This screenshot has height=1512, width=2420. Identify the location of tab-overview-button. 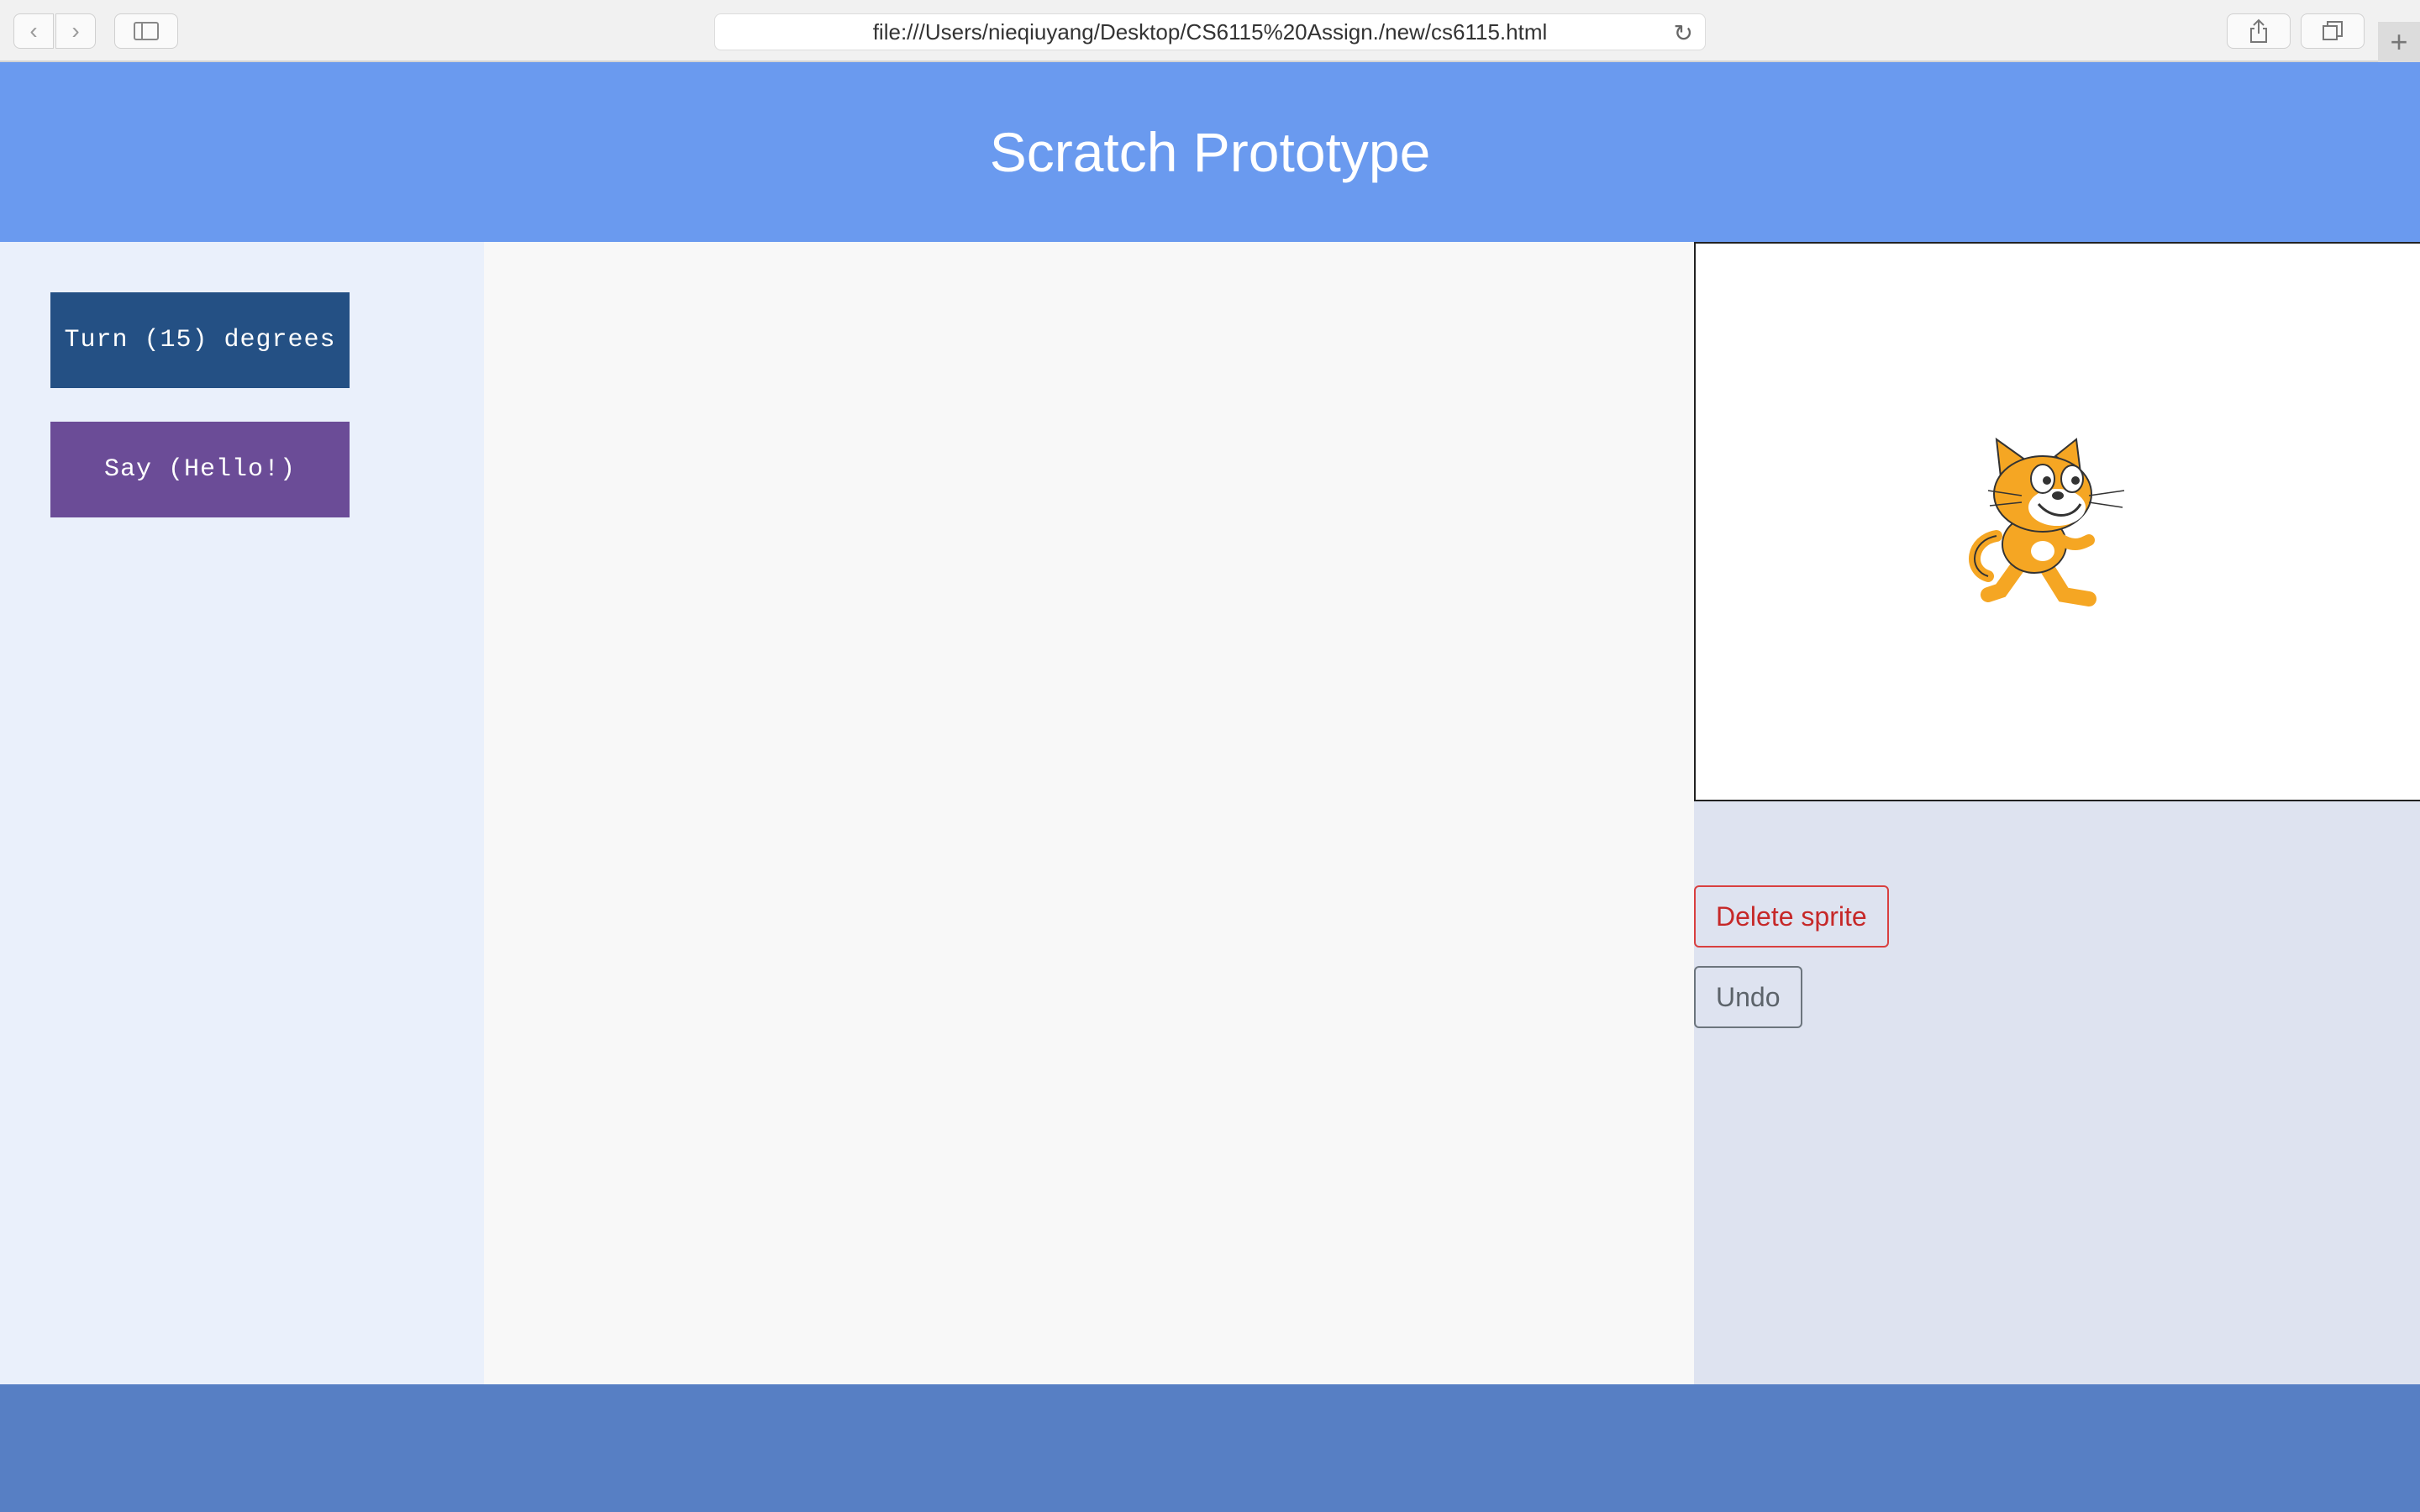
(2333, 31).